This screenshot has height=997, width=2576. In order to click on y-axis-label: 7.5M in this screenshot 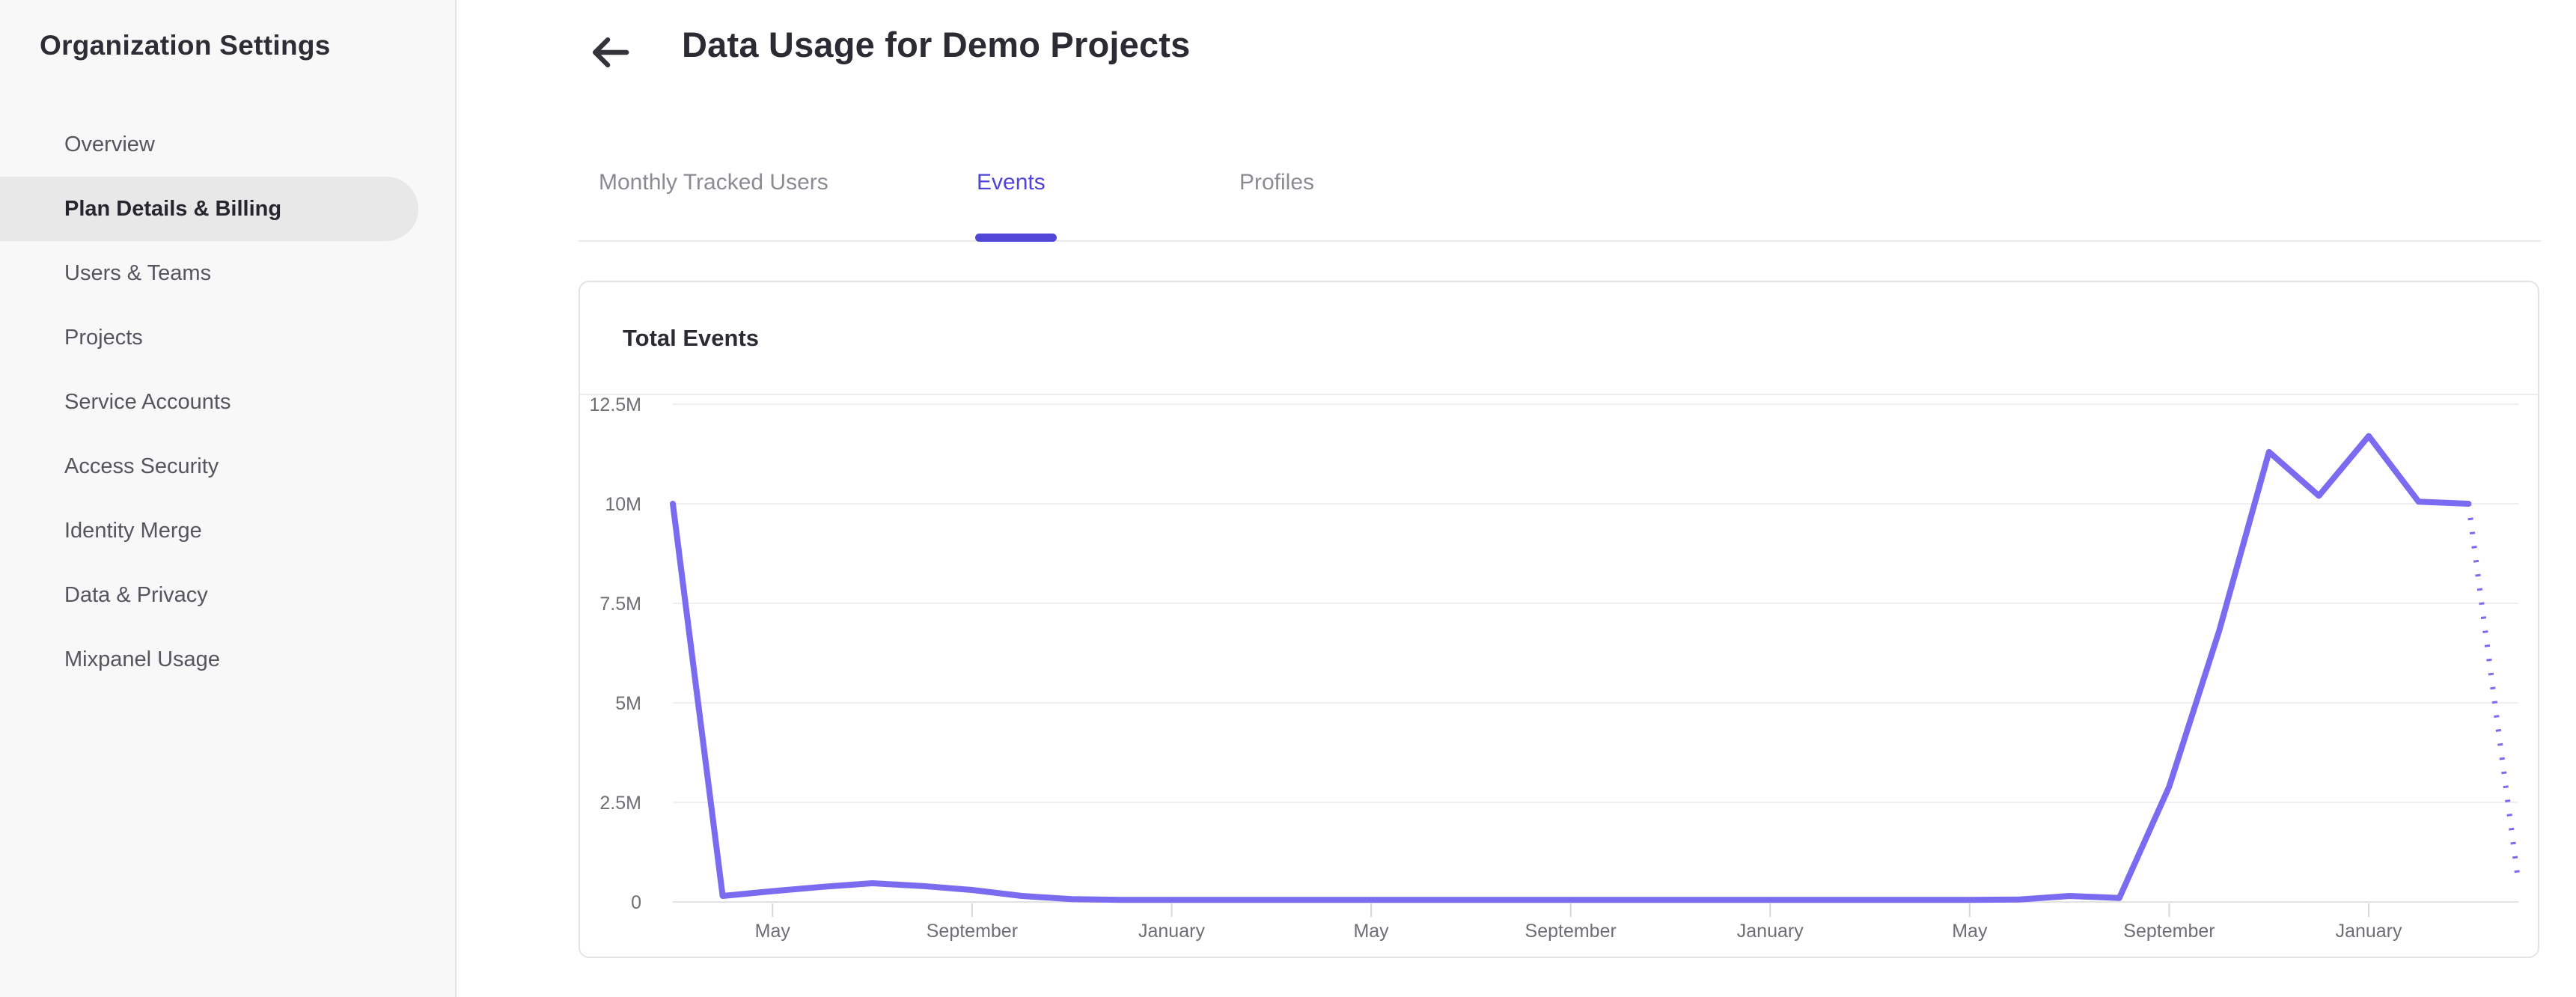, I will do `click(620, 604)`.